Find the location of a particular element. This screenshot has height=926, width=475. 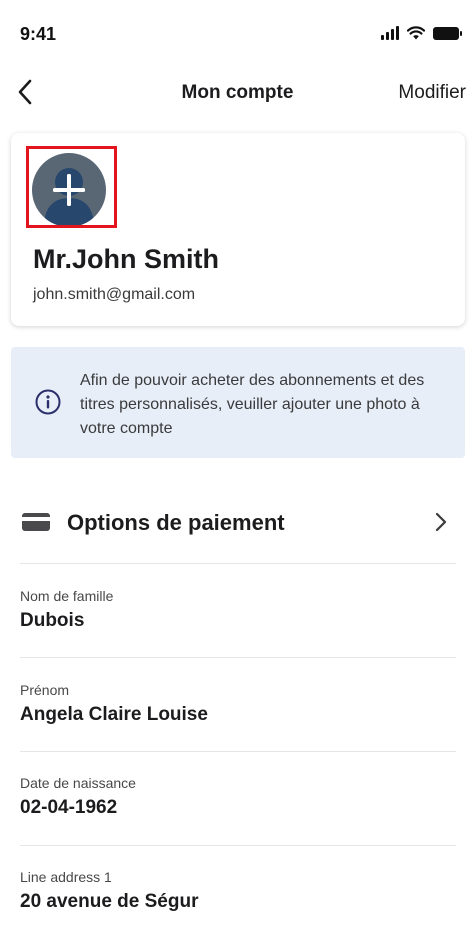

field-first-name: Prénom Angela Claire Louise is located at coordinates (238, 704).